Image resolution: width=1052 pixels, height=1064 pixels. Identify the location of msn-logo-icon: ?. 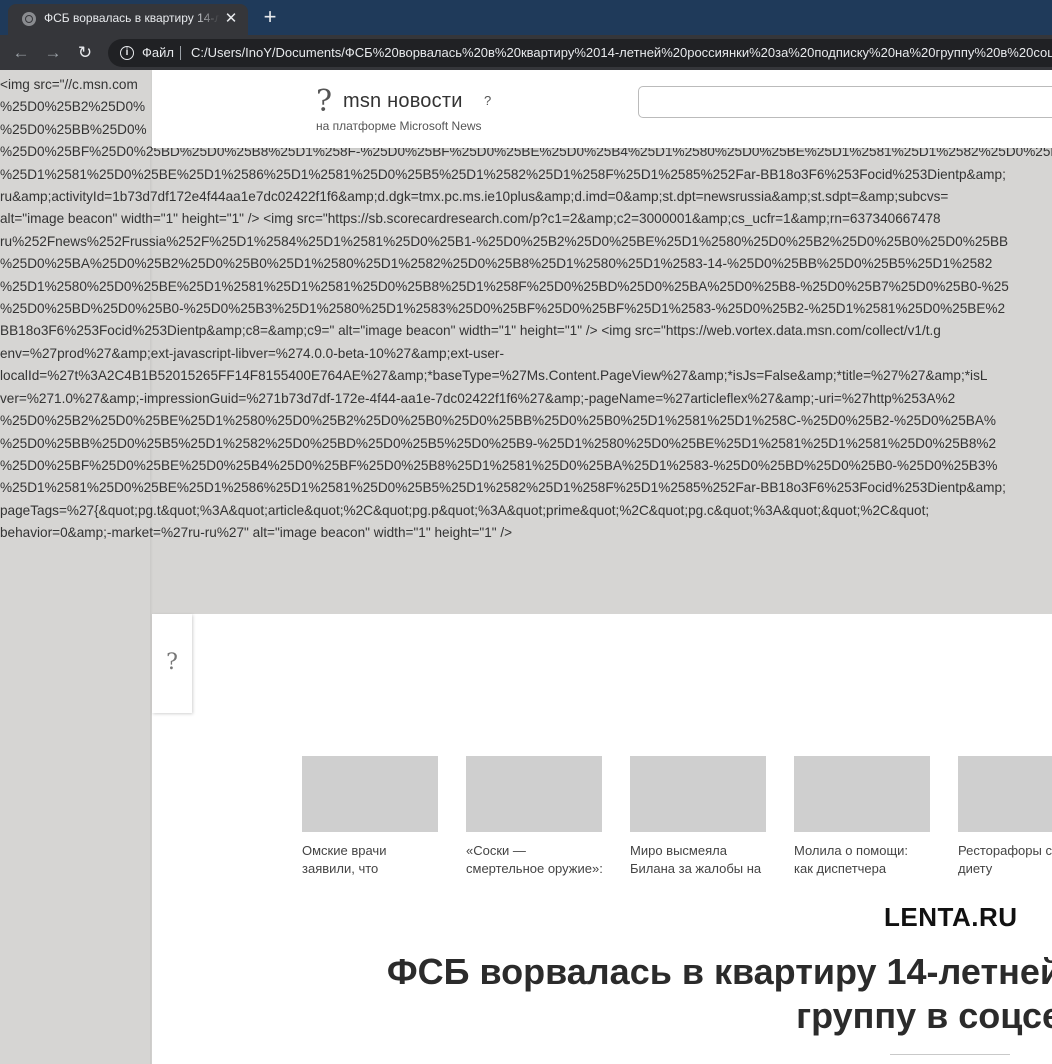
(324, 101).